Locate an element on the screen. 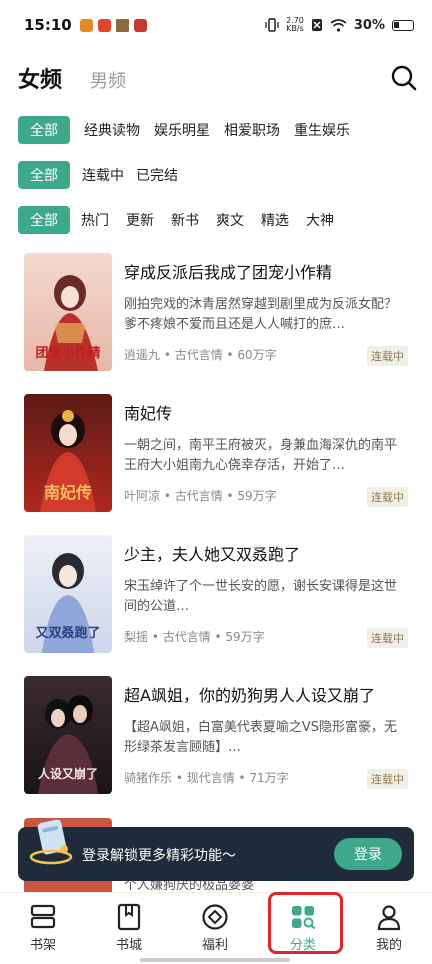  sort-chip: 热门 is located at coordinates (95, 220).